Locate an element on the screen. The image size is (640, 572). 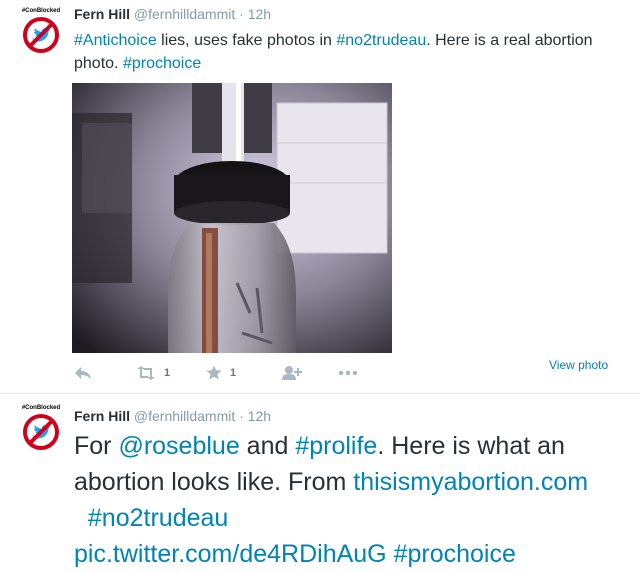
follow-icon is located at coordinates (292, 373).